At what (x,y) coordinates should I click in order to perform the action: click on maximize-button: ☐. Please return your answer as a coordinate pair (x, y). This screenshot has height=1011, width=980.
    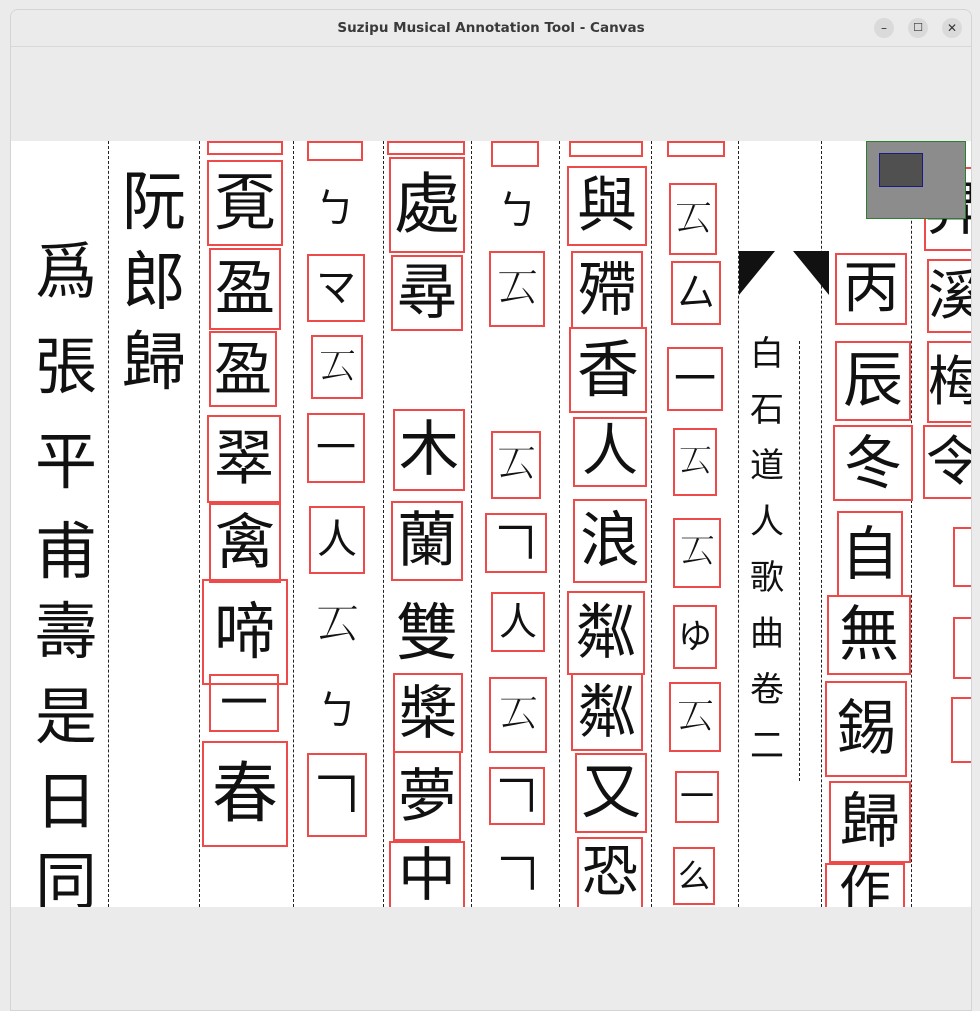
    Looking at the image, I should click on (918, 28).